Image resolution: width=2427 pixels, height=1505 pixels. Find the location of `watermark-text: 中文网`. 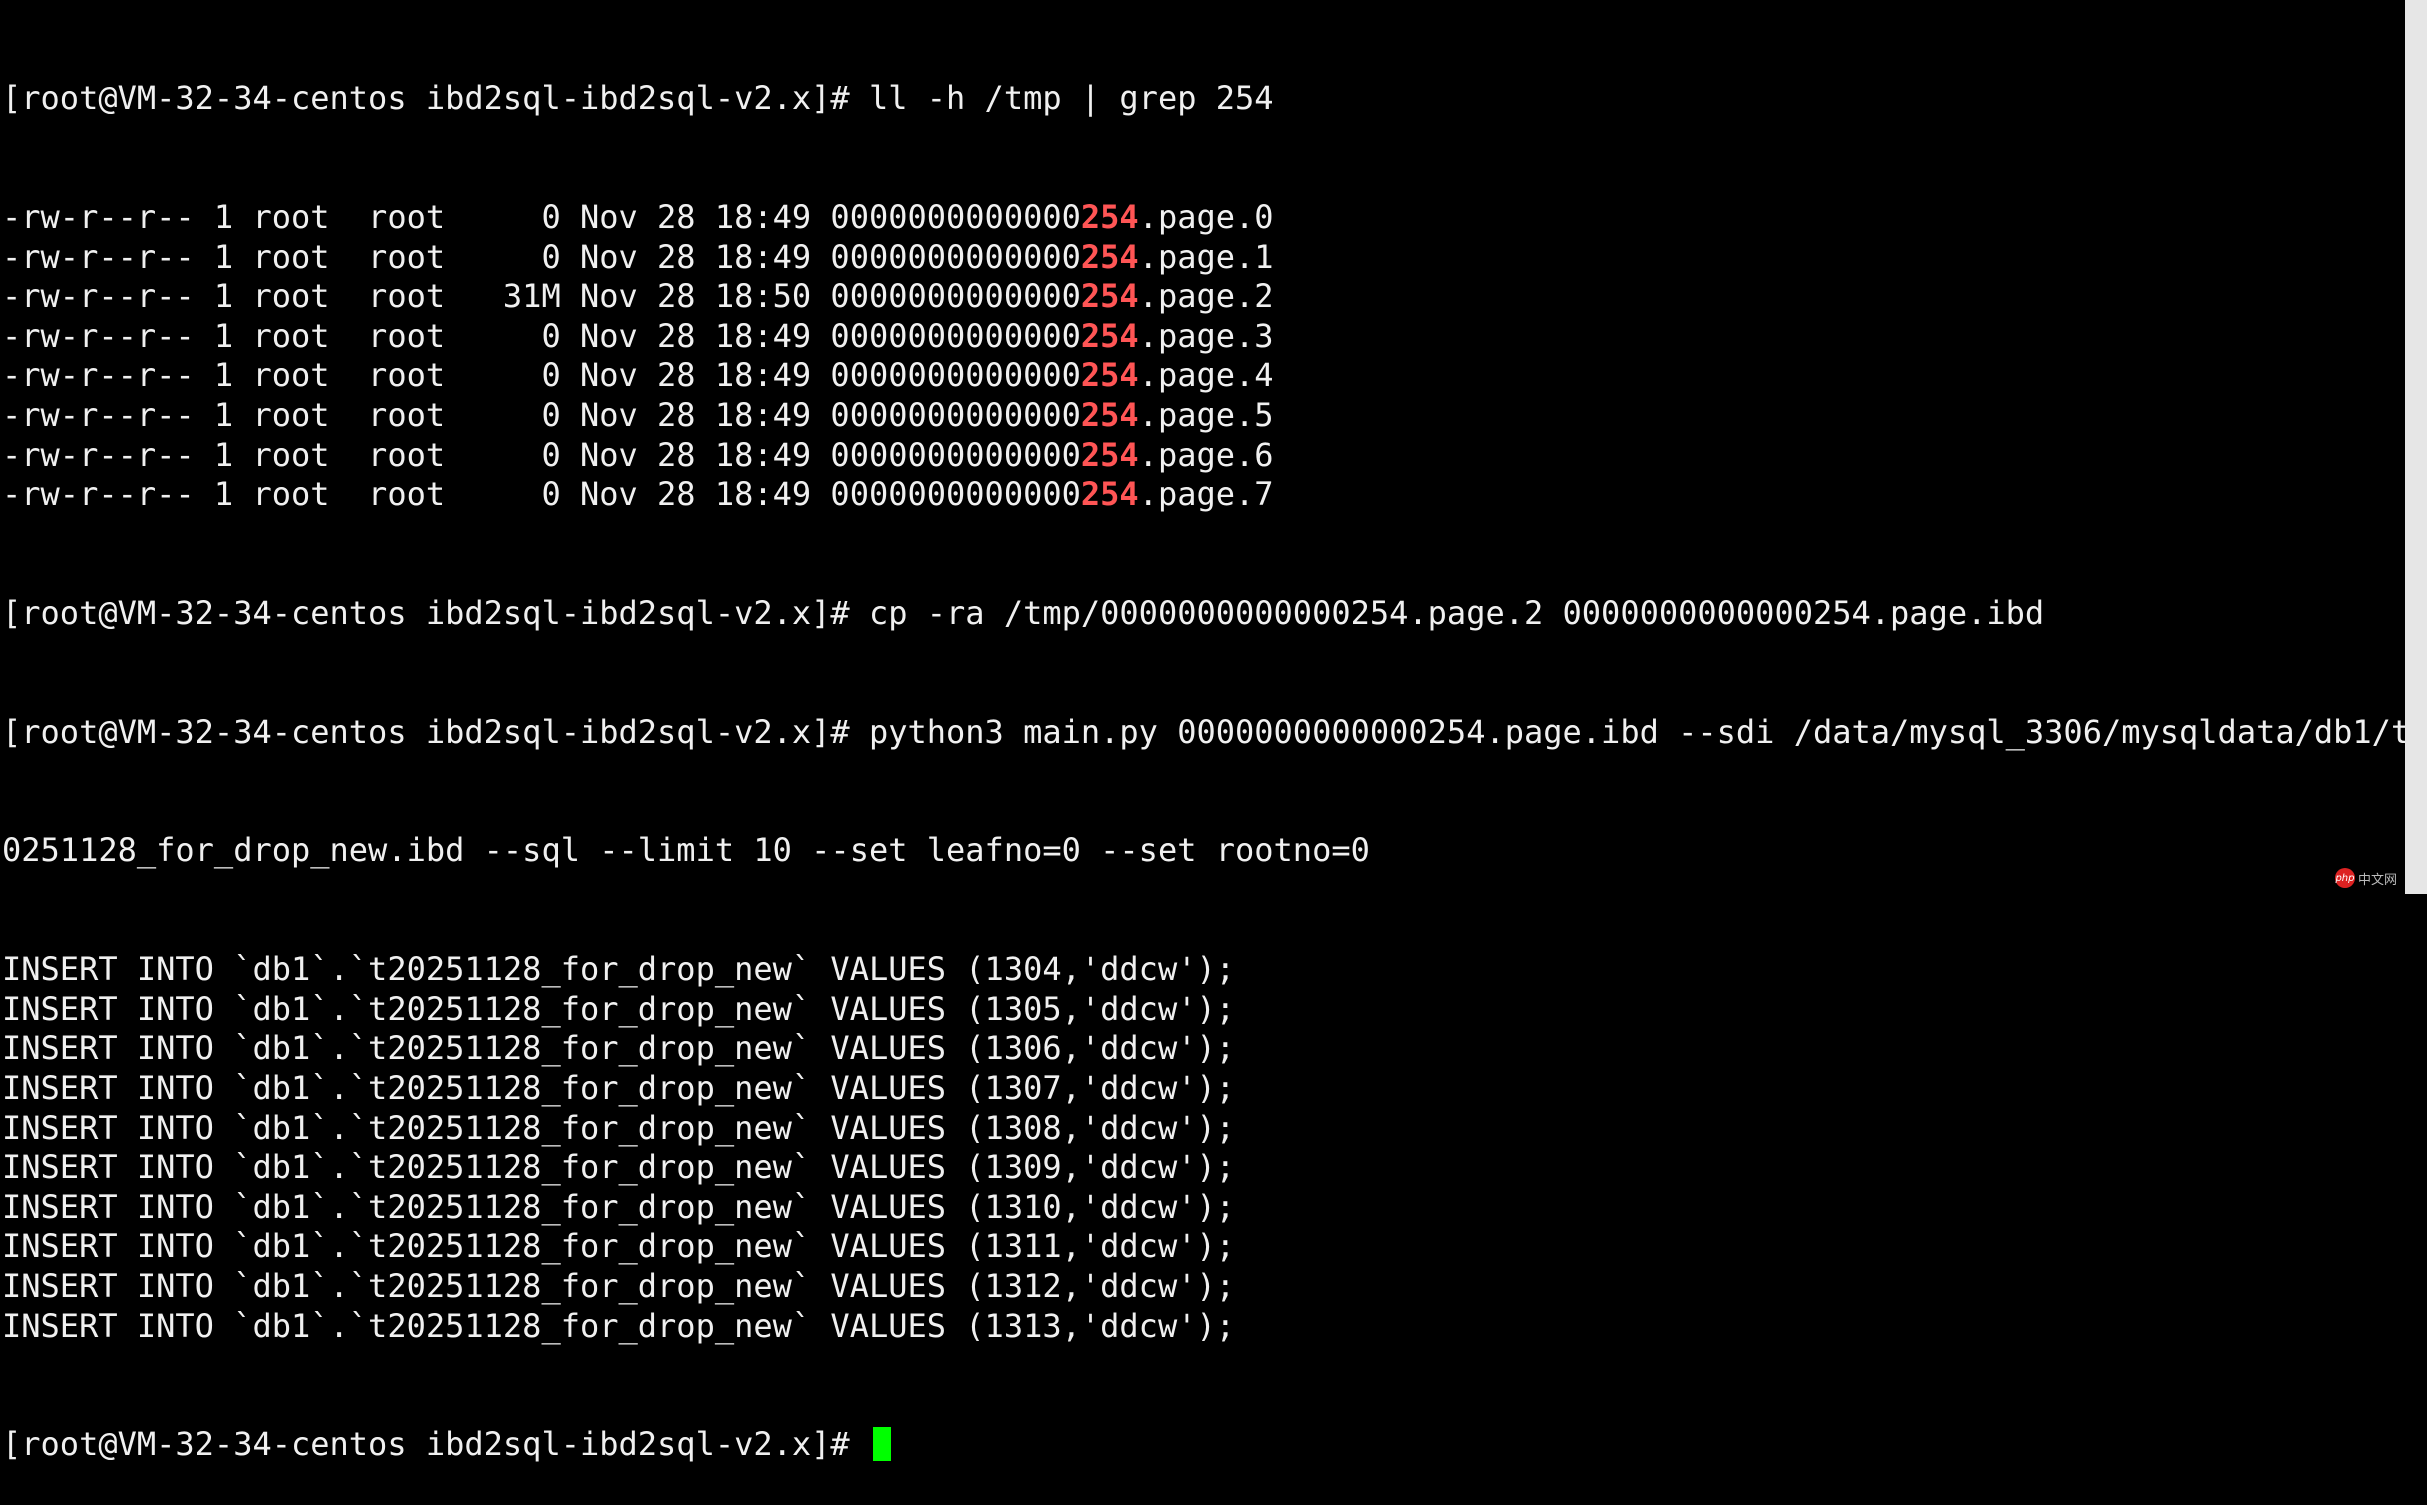

watermark-text: 中文网 is located at coordinates (2377, 880).